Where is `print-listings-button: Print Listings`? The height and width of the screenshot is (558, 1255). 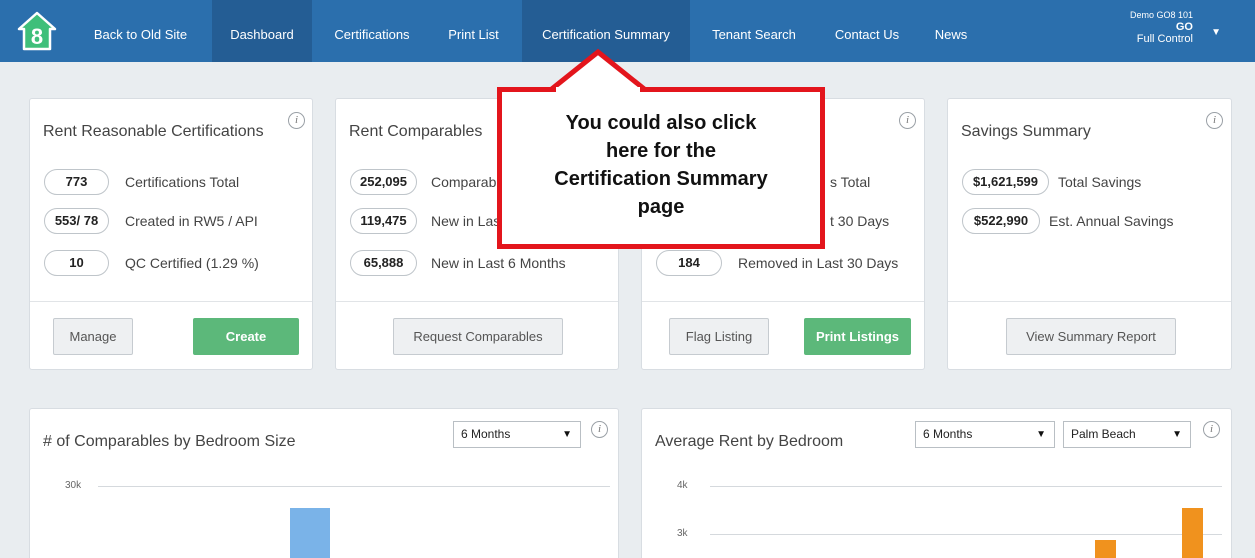
print-listings-button: Print Listings is located at coordinates (857, 336).